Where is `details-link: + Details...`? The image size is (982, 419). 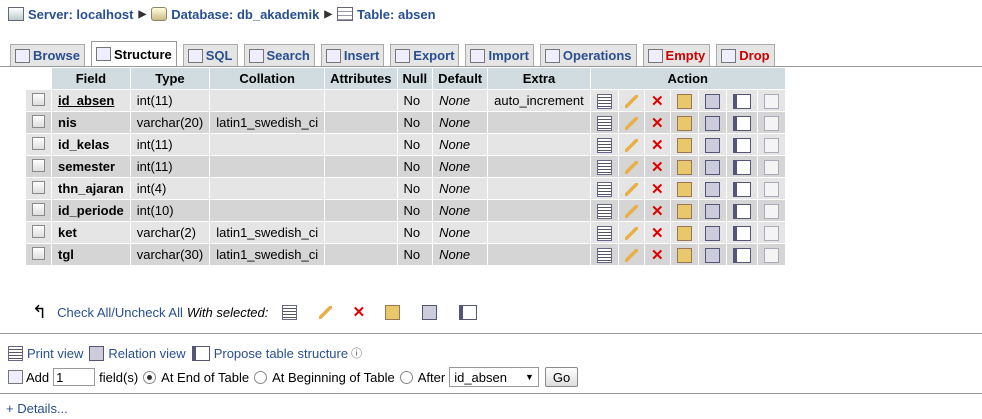 details-link: + Details... is located at coordinates (37, 408).